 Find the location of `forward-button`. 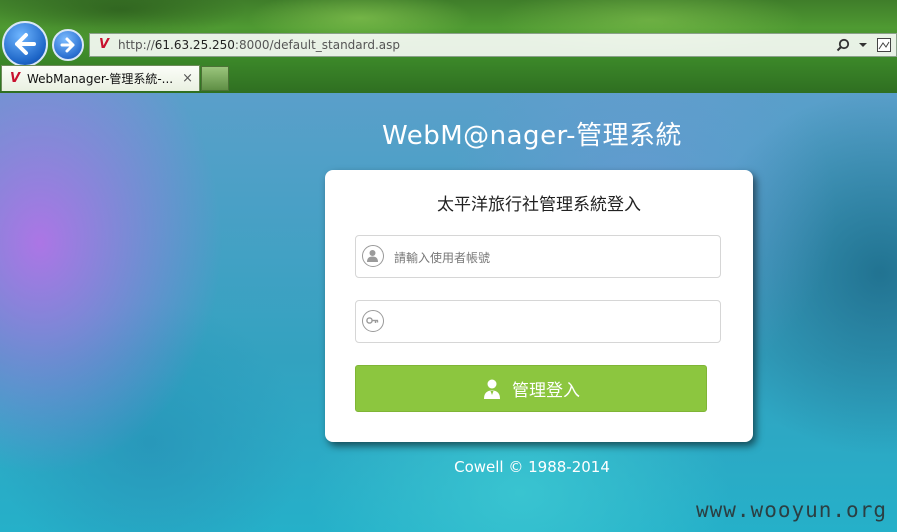

forward-button is located at coordinates (68, 45).